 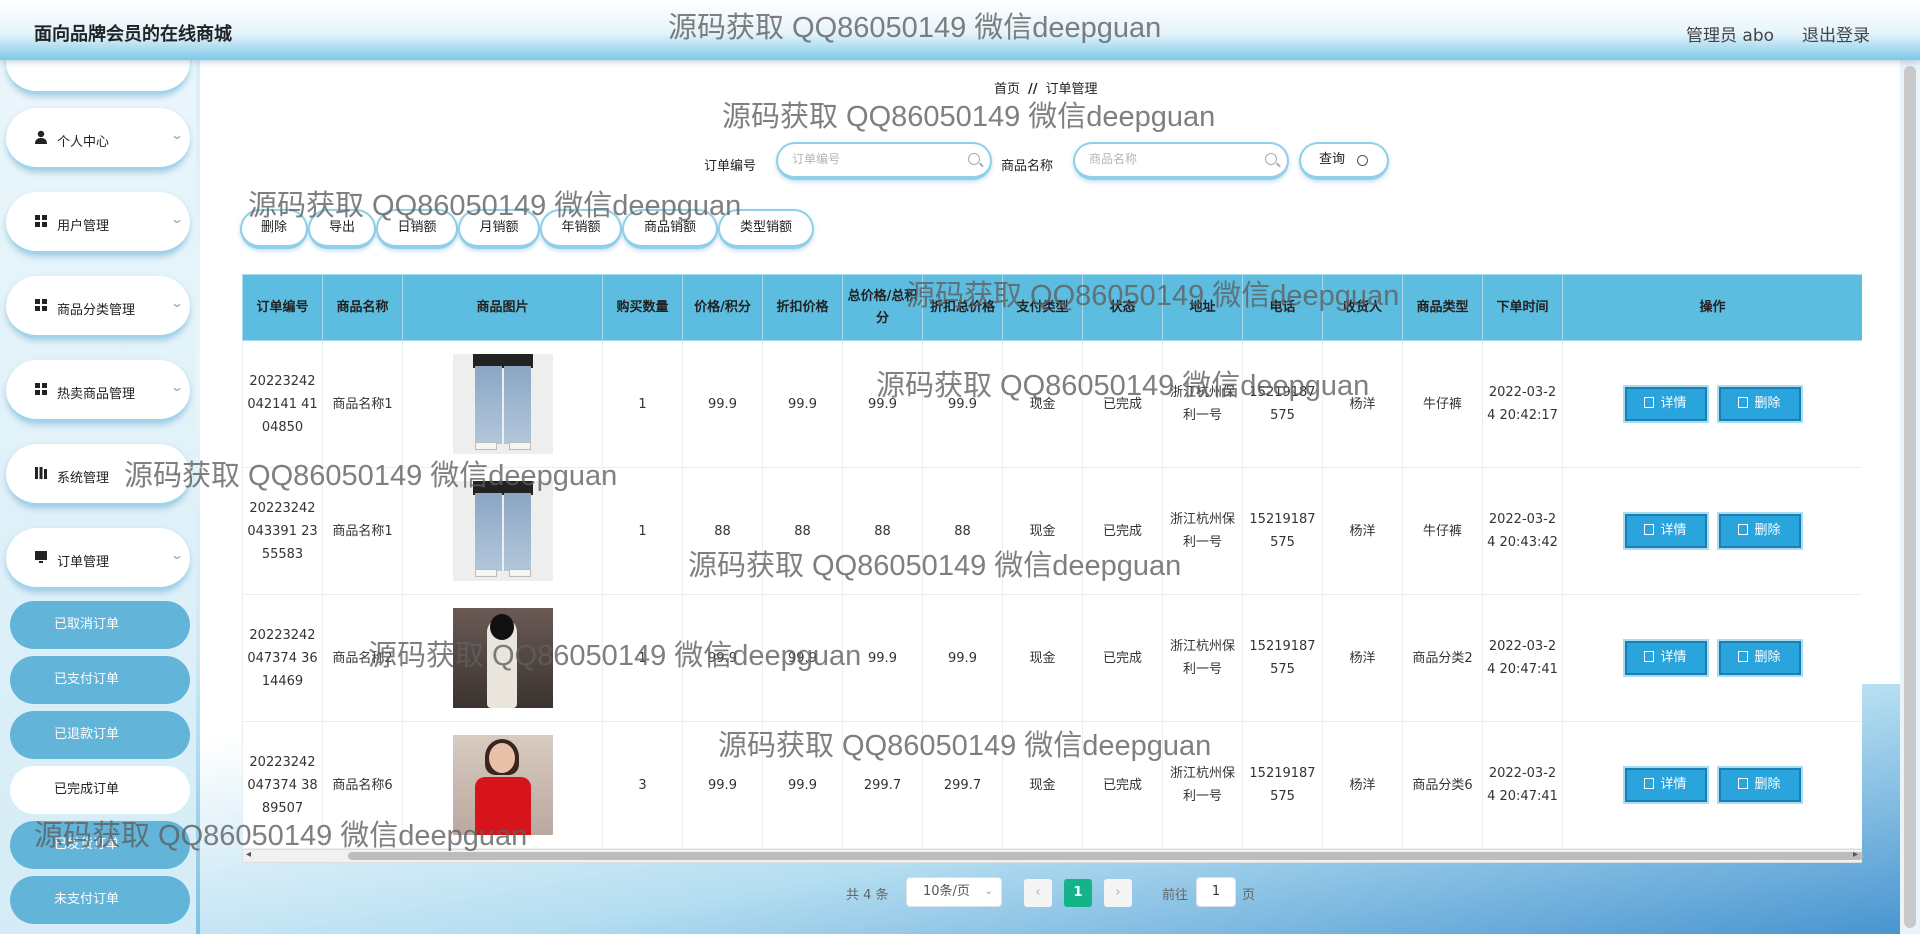 I want to click on submenu-cancelled-orders: 已取消订单, so click(x=100, y=625).